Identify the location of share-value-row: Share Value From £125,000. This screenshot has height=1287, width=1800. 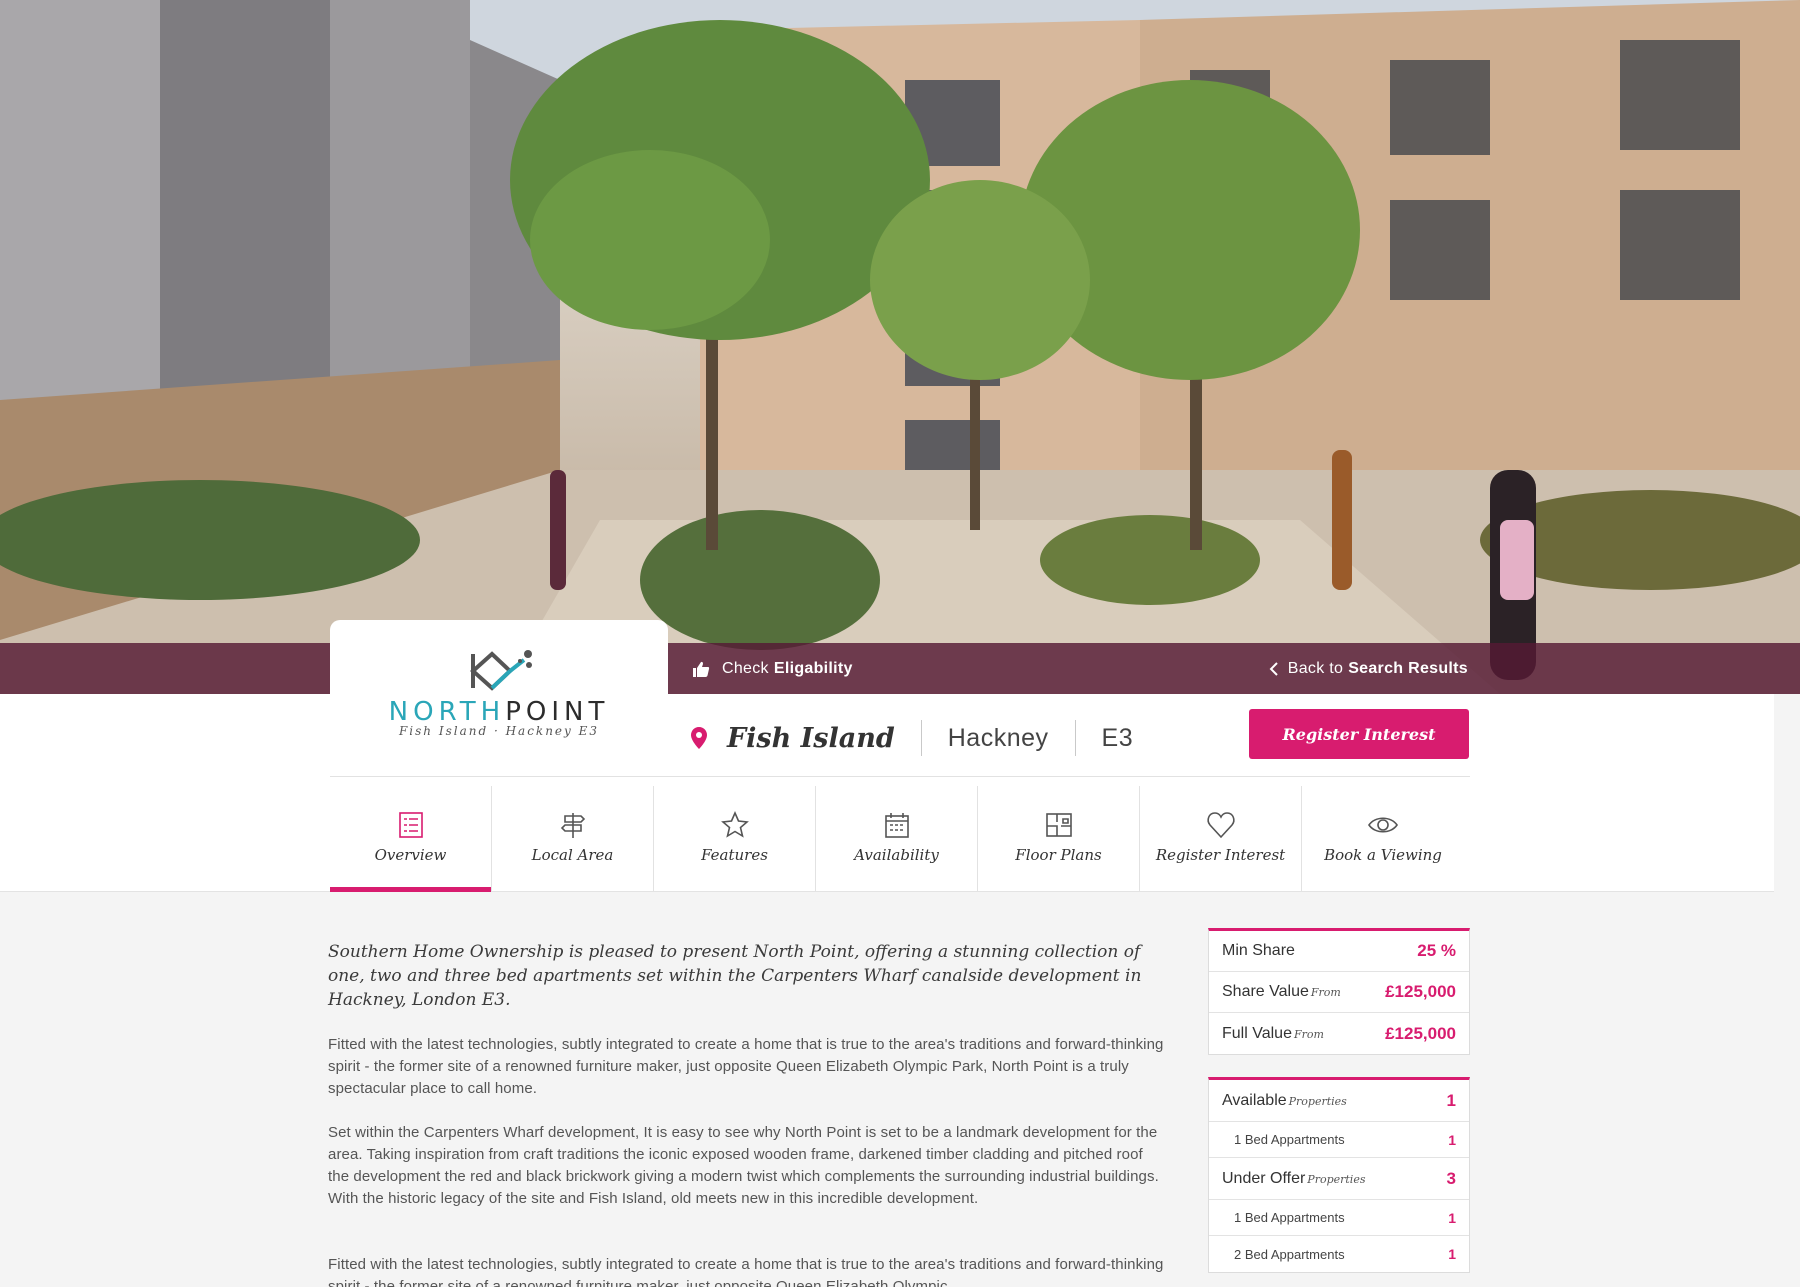
(1339, 992).